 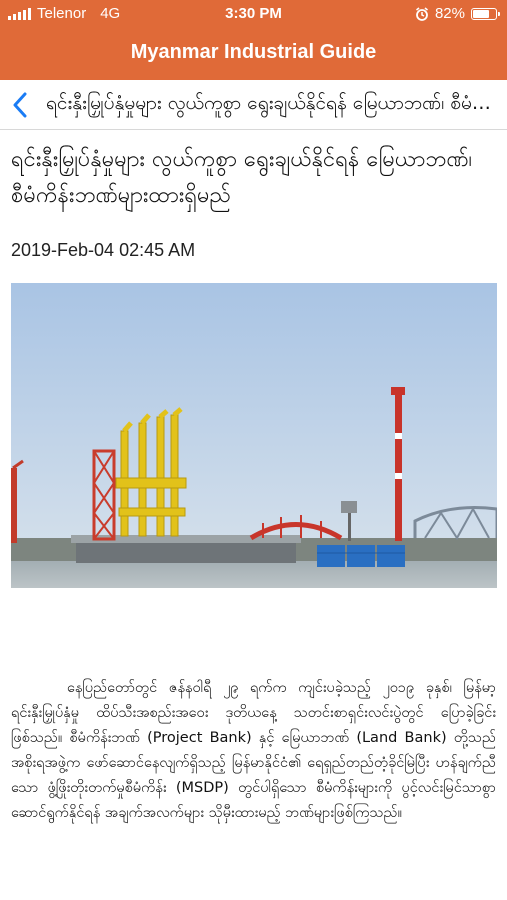 What do you see at coordinates (103, 250) in the screenshot?
I see `article-date: 2019-Feb-04 02:45 AM` at bounding box center [103, 250].